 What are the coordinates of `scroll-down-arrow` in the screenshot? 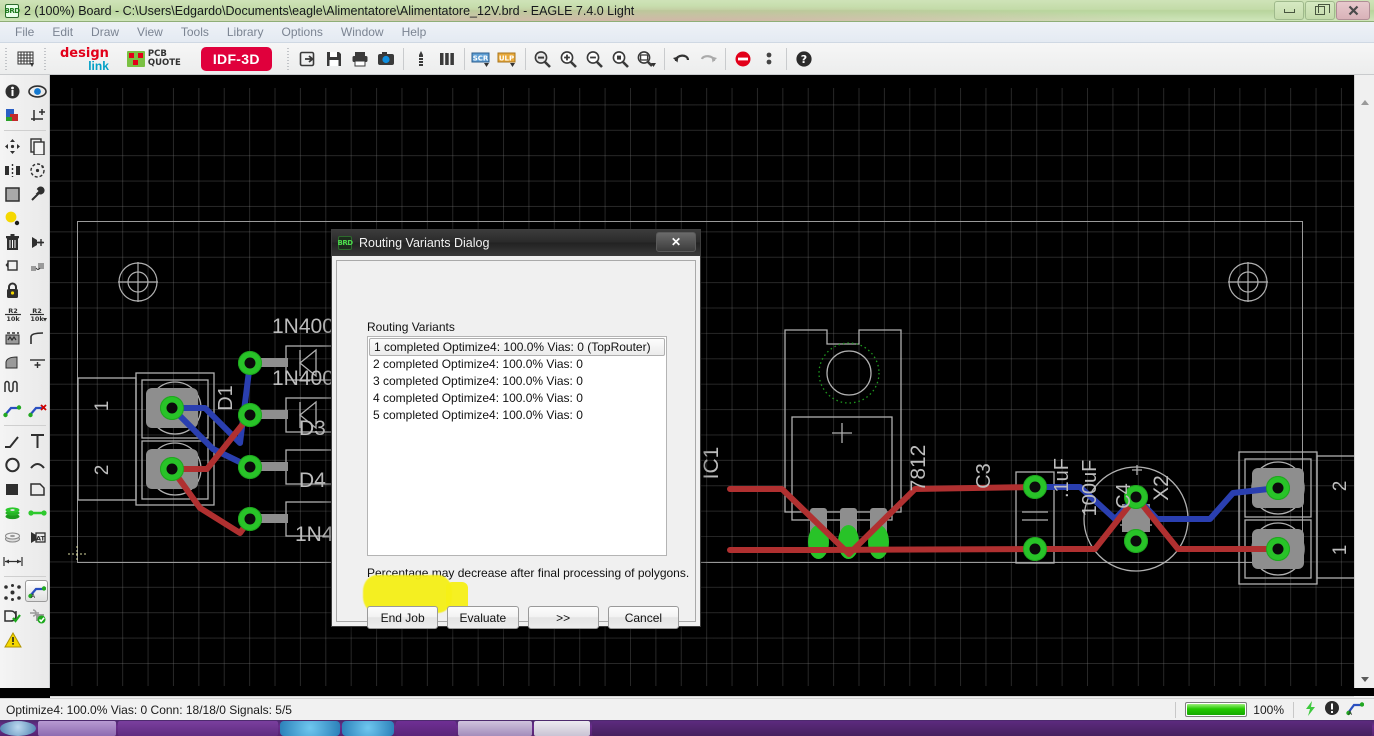 It's located at (1364, 679).